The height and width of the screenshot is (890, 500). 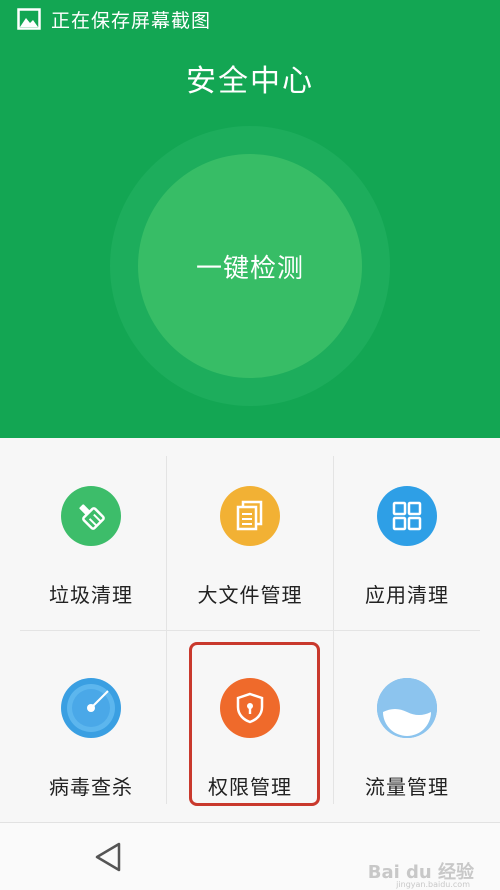 I want to click on watermark-url: jingyan.baidu.com, so click(x=433, y=884).